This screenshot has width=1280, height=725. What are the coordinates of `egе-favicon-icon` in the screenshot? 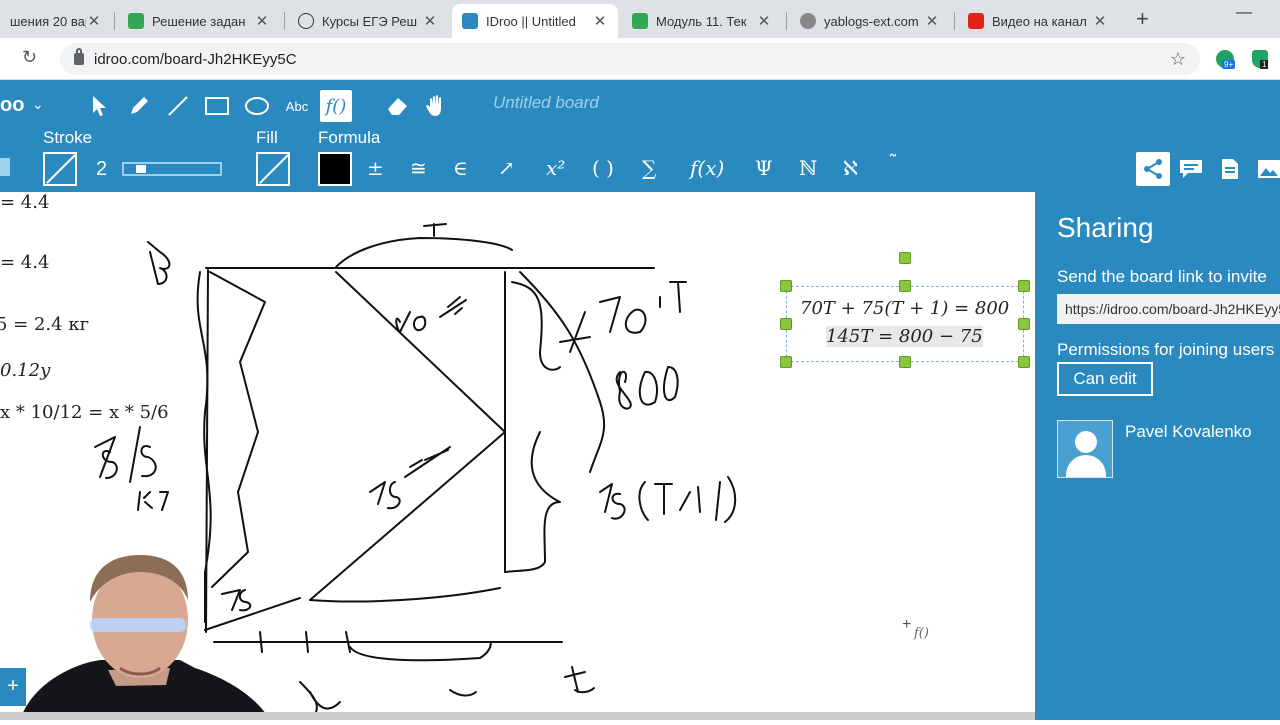 It's located at (136, 21).